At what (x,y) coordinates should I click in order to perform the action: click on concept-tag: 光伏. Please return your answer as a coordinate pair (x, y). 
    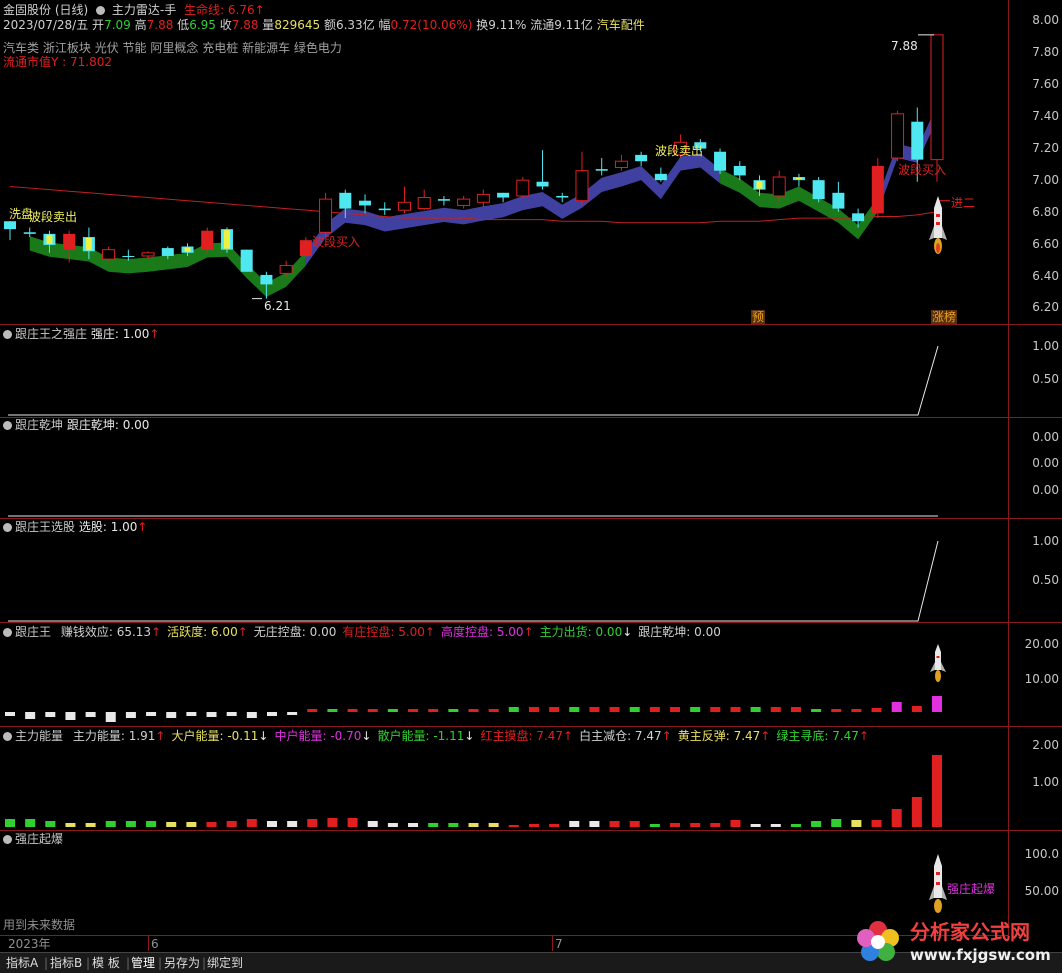
    Looking at the image, I should click on (107, 48).